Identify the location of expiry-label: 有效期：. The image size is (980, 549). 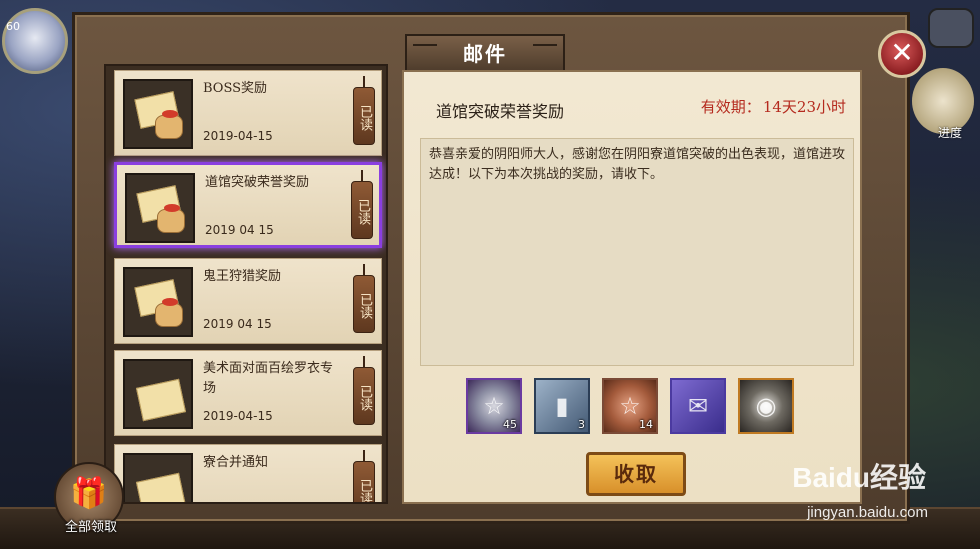
(730, 107).